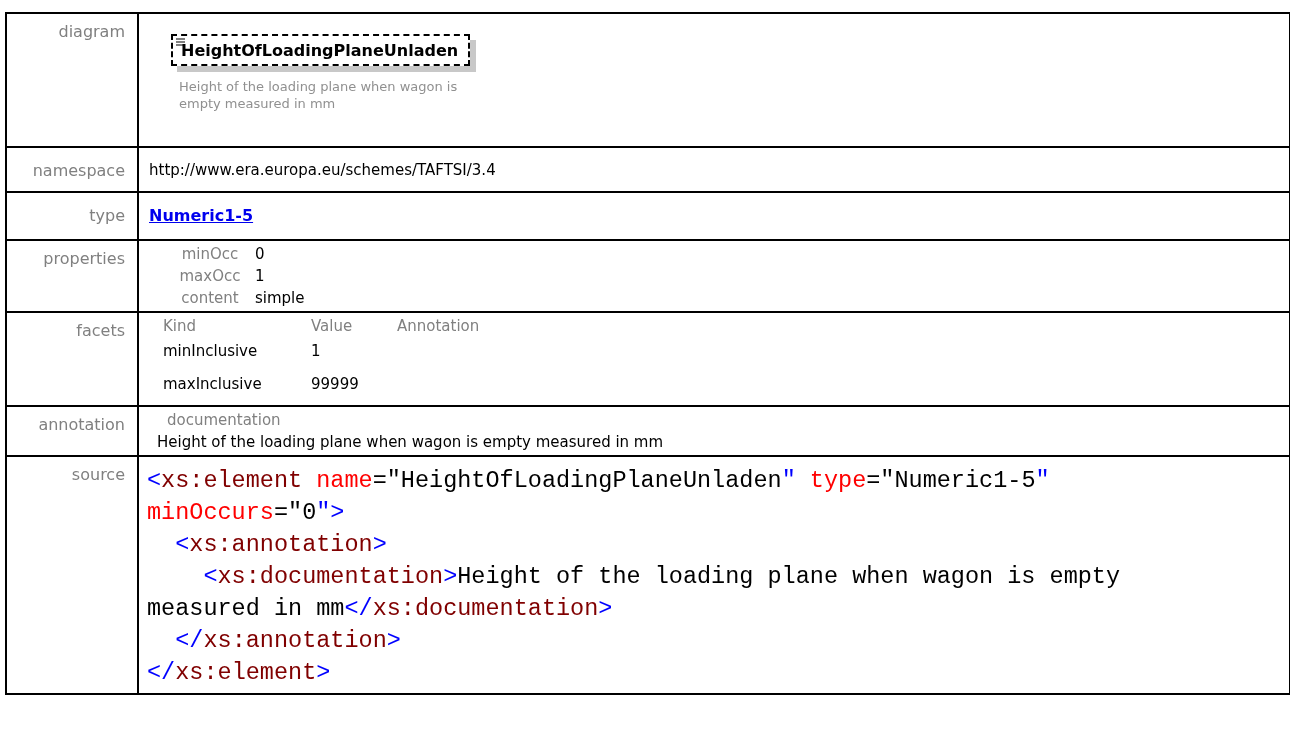  Describe the element at coordinates (107, 215) in the screenshot. I see `row-label: type` at that location.